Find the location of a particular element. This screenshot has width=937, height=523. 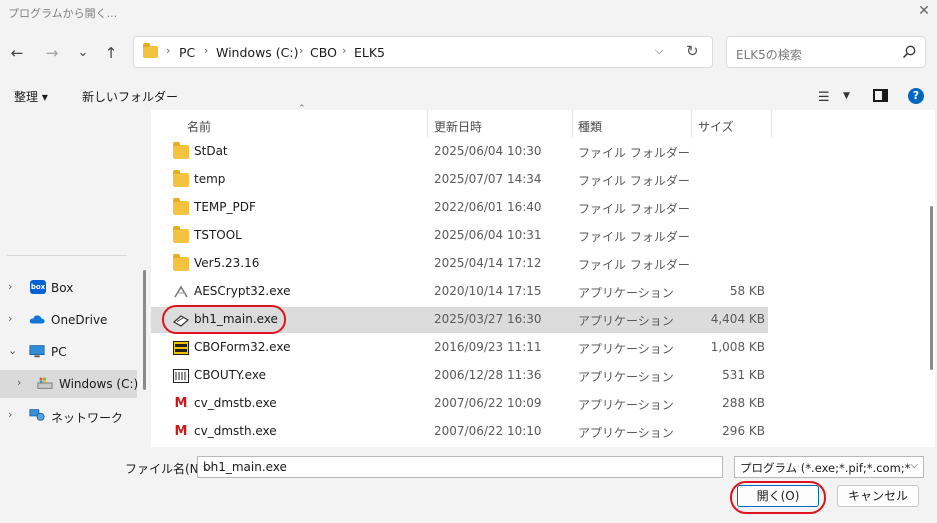

file-name: StDat is located at coordinates (211, 151).